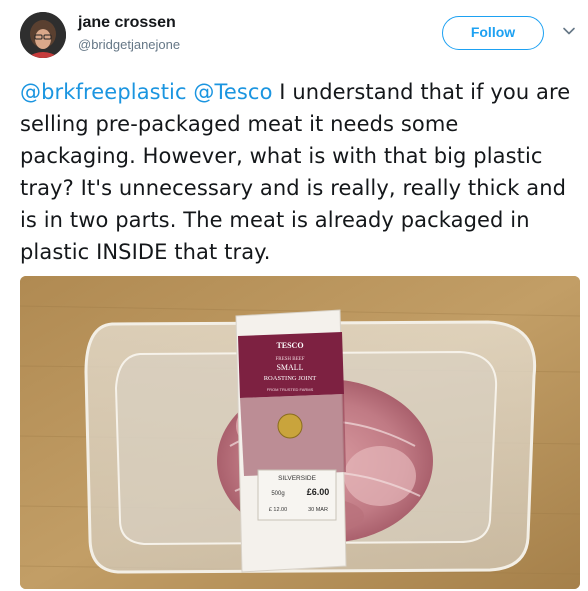  What do you see at coordinates (290, 378) in the screenshot?
I see `label-line3: ROASTING JOINT` at bounding box center [290, 378].